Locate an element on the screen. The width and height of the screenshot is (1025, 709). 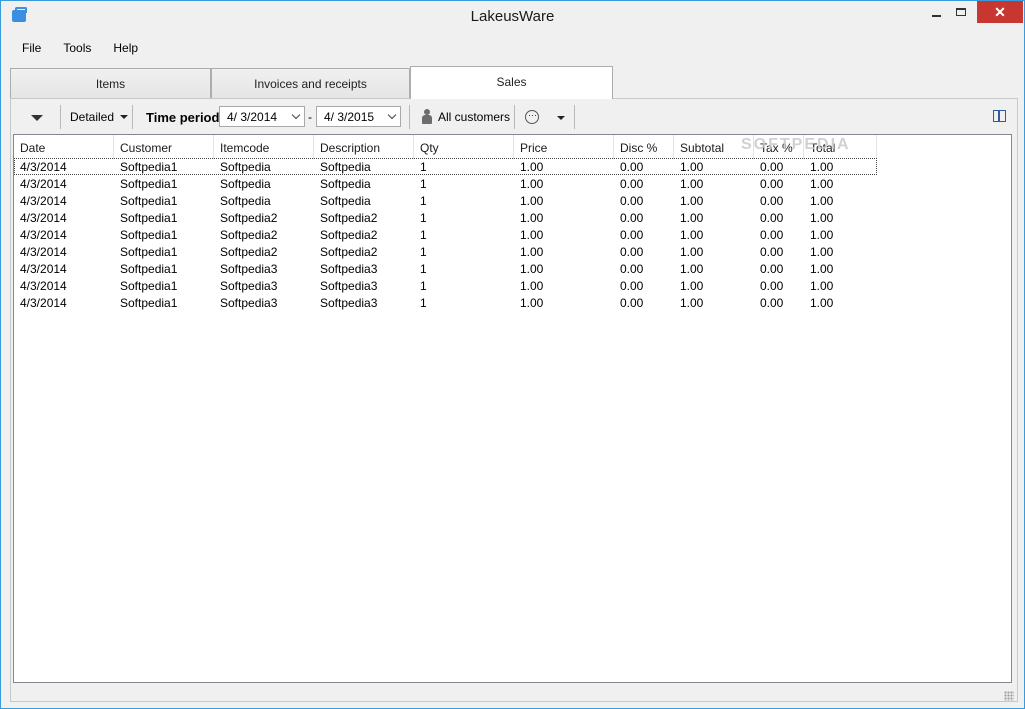
view-mode-dropdown: Detailed is located at coordinates (99, 117).